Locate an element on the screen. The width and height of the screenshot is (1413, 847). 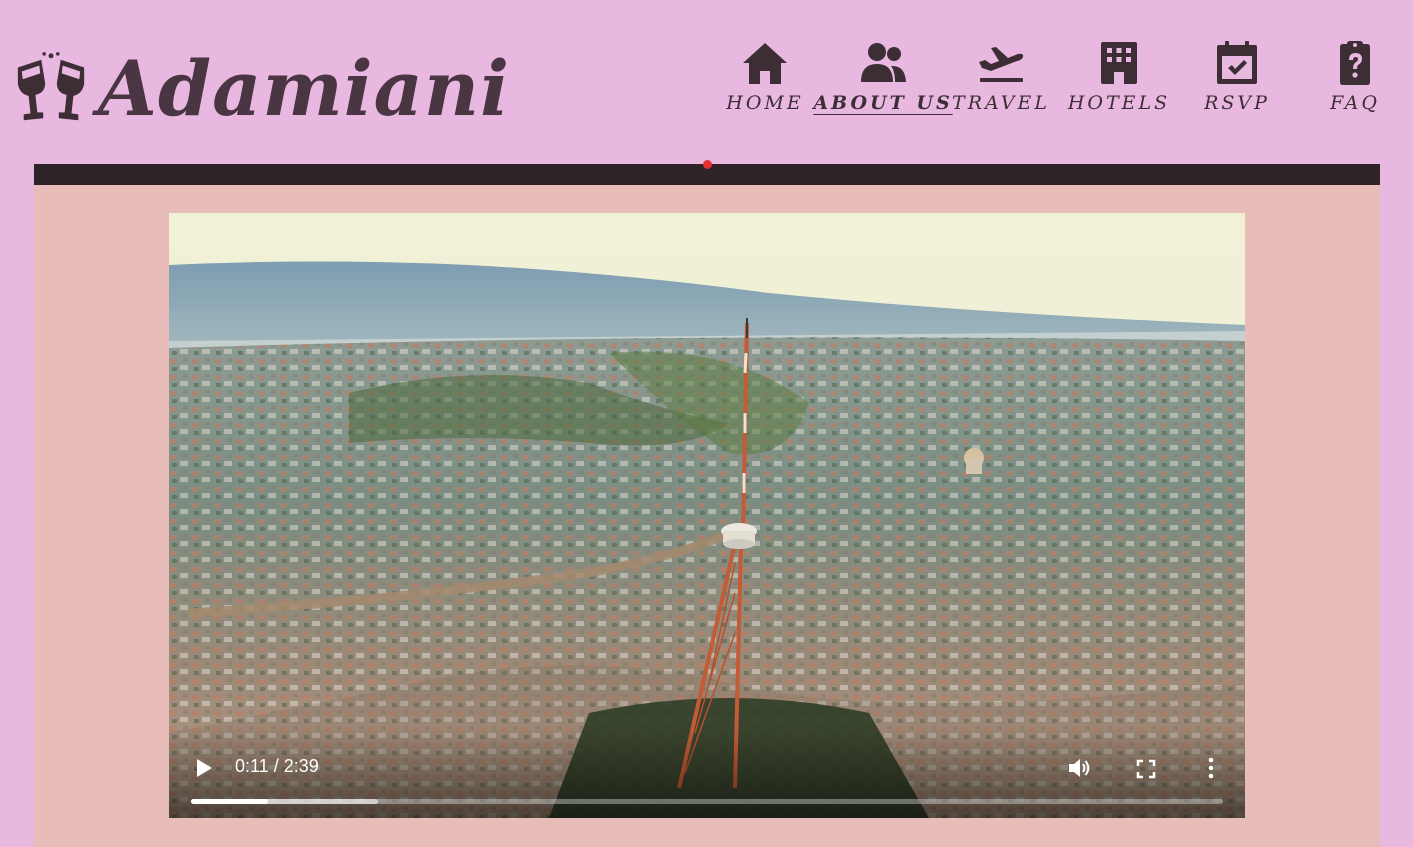
main-nav: HOME ABOUT US TRAVEL HOTELS RSVP FAQ is located at coordinates (1056, 85).